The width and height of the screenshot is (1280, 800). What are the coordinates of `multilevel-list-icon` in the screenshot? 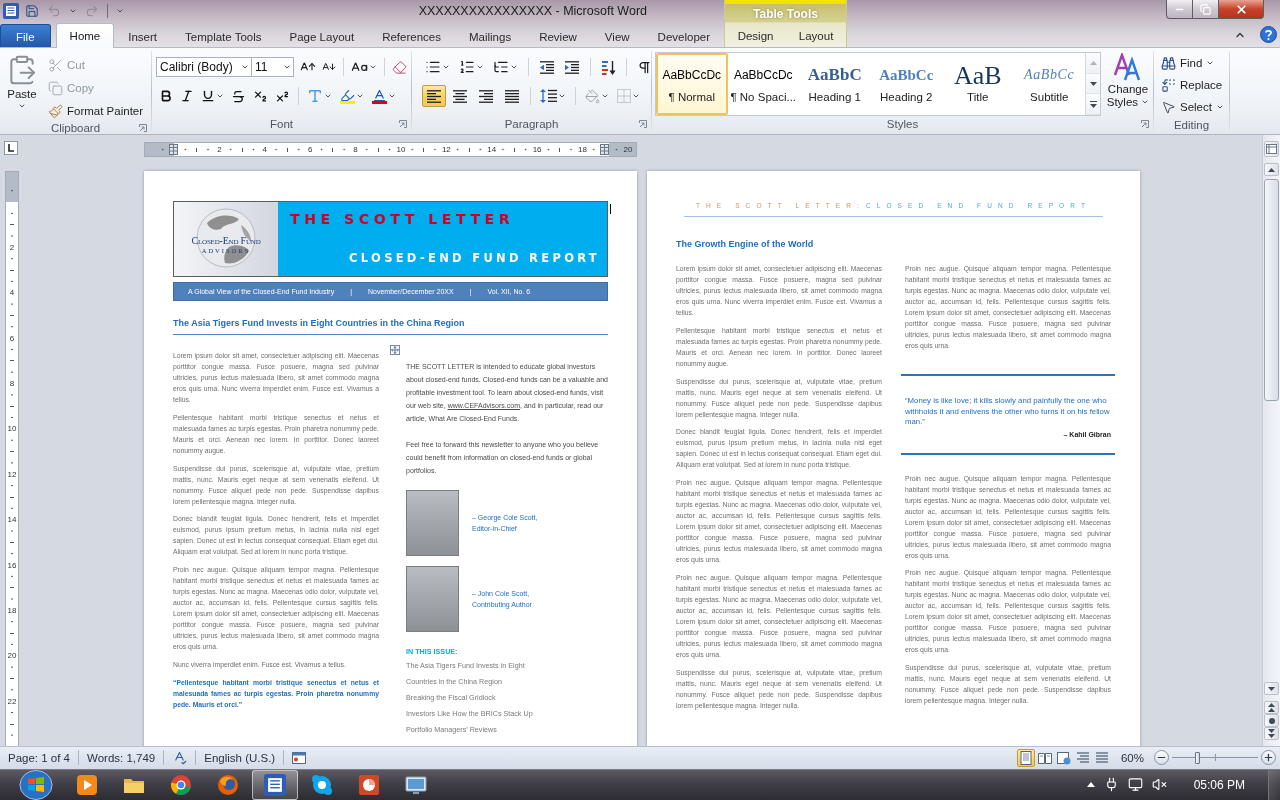 It's located at (501, 67).